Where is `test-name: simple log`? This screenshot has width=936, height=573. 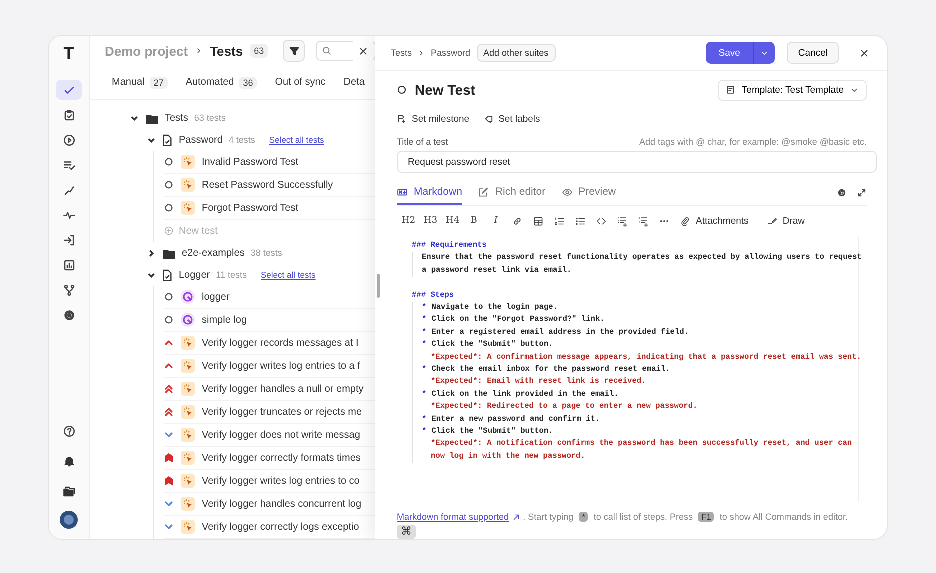 test-name: simple log is located at coordinates (225, 320).